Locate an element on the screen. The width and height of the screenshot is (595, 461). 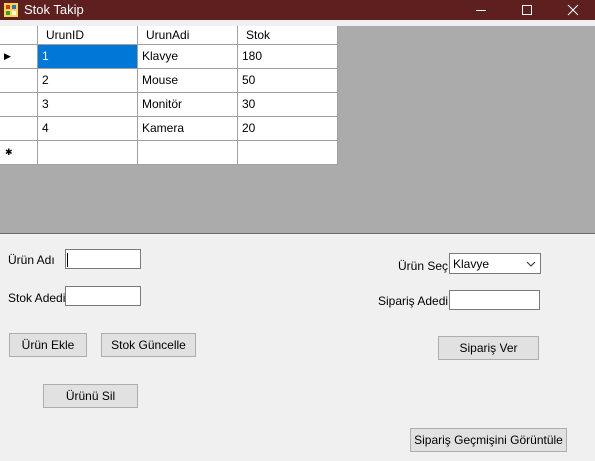
title-bar: Stok Takip is located at coordinates (297, 10).